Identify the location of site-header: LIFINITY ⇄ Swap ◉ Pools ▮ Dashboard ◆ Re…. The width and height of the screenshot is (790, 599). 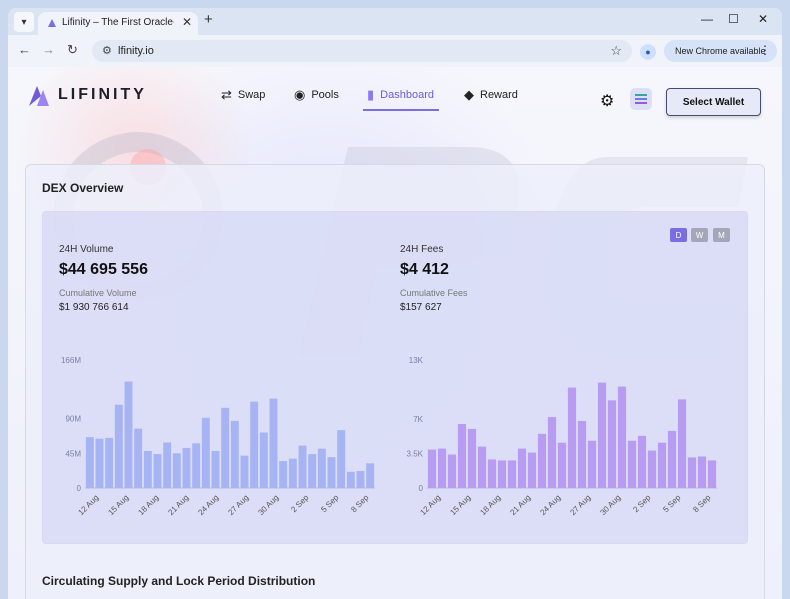
(395, 94).